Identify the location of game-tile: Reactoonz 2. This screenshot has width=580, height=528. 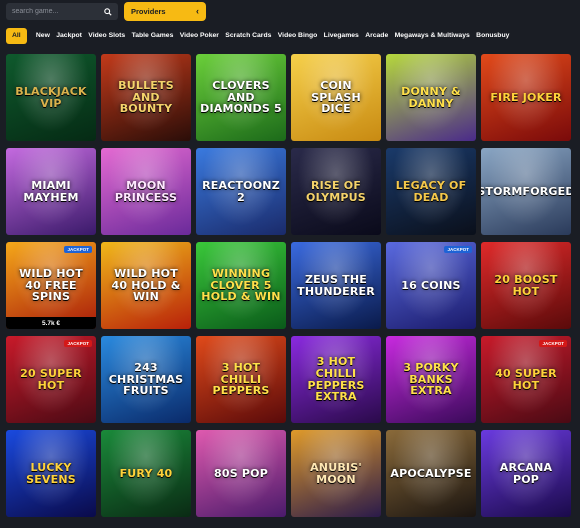
(241, 191).